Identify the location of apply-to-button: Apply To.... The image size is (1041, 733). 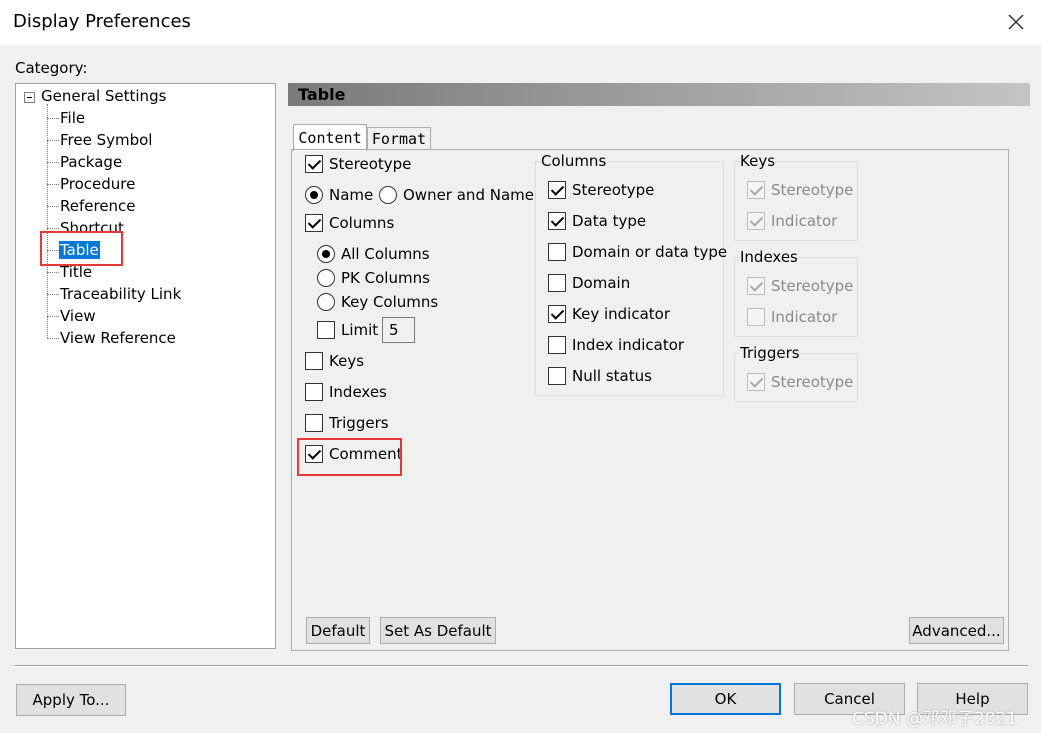
(71, 700).